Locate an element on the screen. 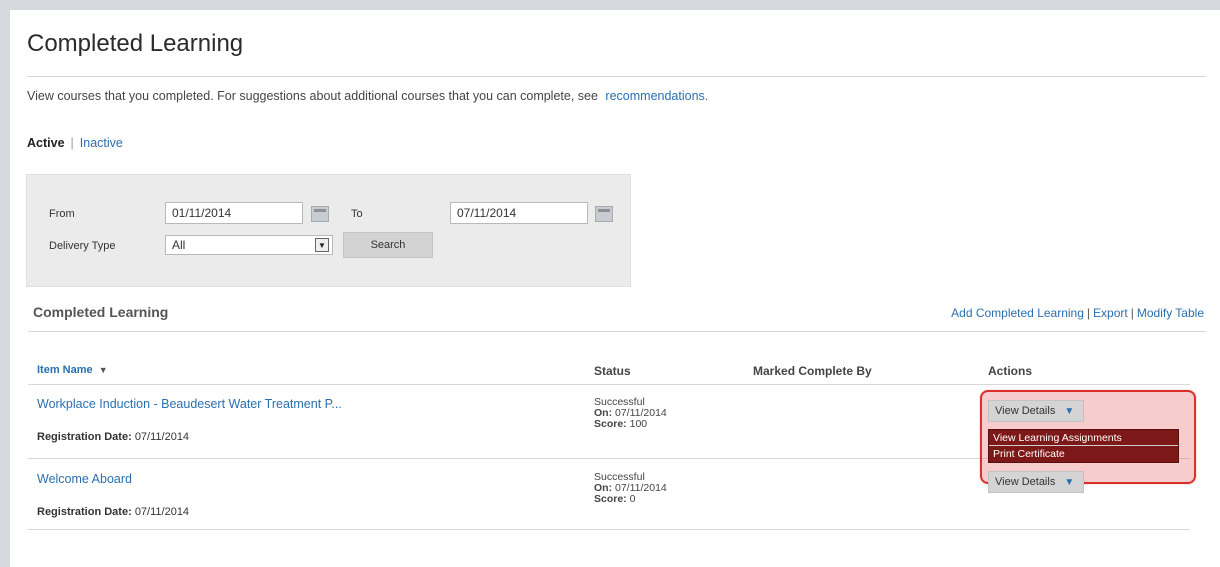 Image resolution: width=1220 pixels, height=567 pixels. tab-active: Active is located at coordinates (46, 143).